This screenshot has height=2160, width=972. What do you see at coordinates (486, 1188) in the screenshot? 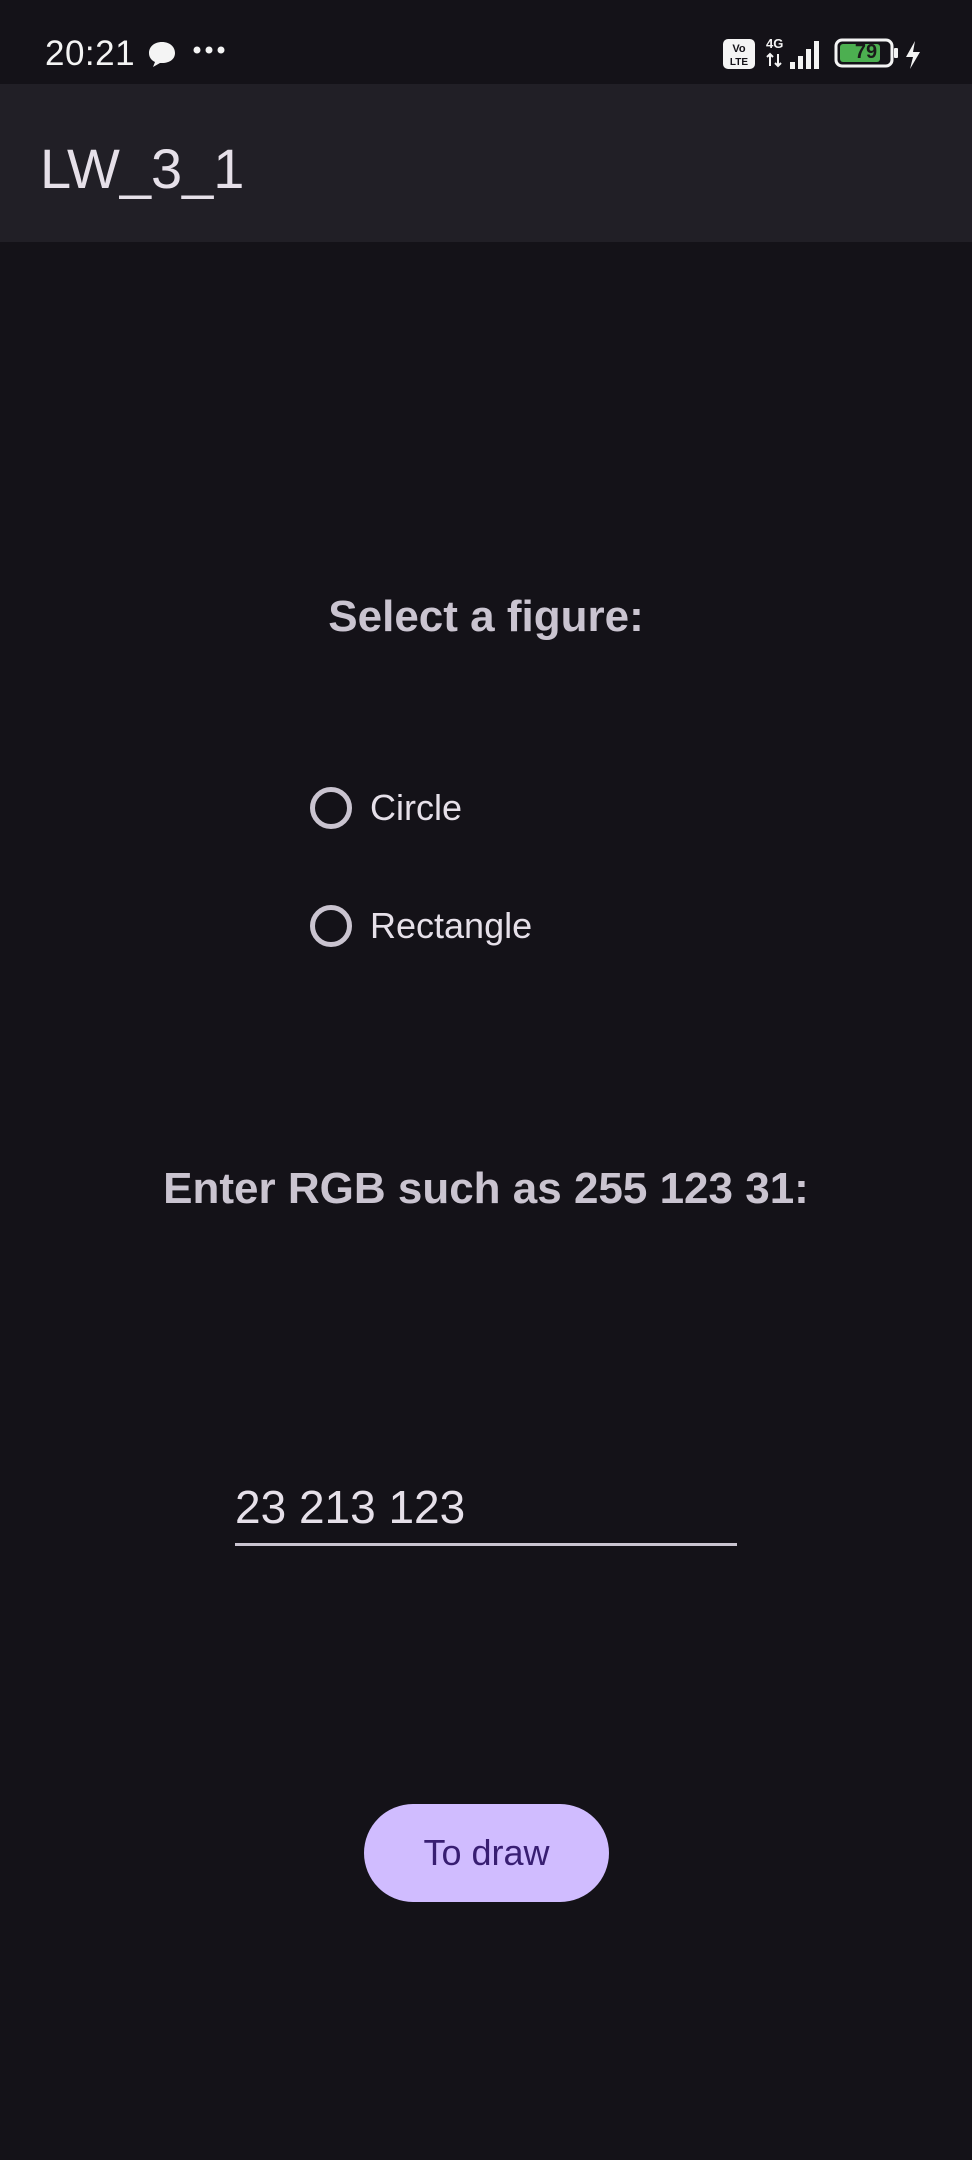
I see `rgb-heading: Enter RGB such as 255 123 31:` at bounding box center [486, 1188].